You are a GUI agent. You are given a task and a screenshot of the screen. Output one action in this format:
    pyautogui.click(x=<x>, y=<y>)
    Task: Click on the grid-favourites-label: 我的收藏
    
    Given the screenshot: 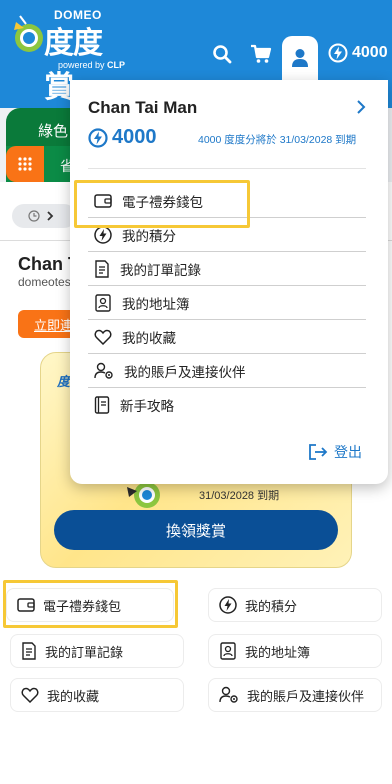 What is the action you would take?
    pyautogui.click(x=73, y=696)
    